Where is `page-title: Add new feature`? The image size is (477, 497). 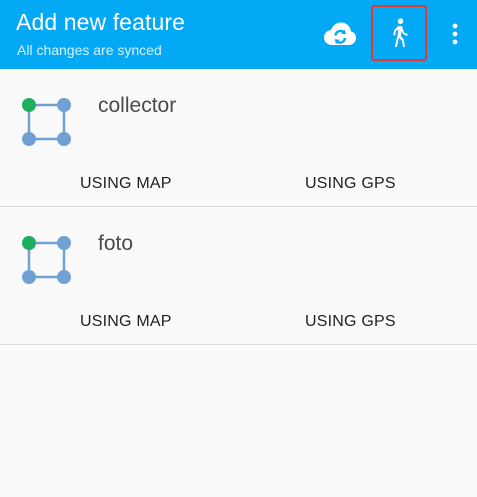
page-title: Add new feature is located at coordinates (101, 22).